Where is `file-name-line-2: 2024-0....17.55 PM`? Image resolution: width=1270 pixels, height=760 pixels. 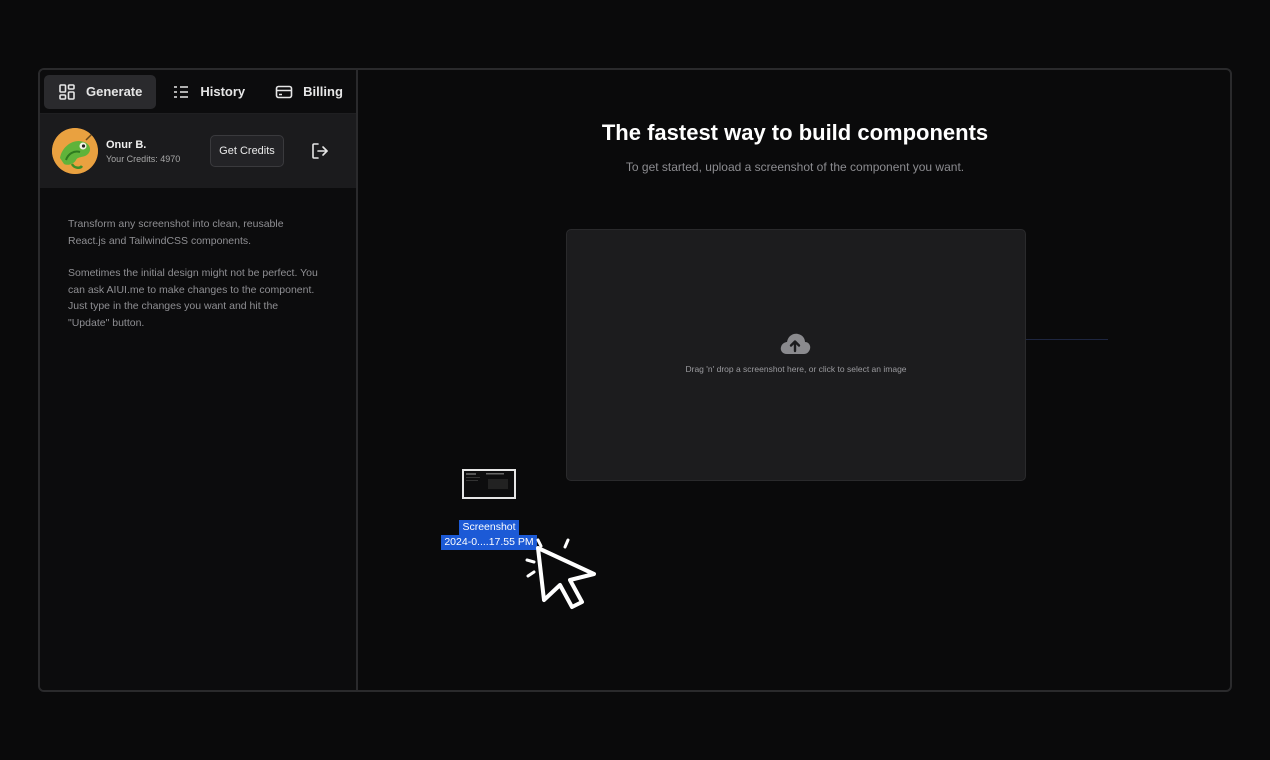
file-name-line-2: 2024-0....17.55 PM is located at coordinates (489, 542).